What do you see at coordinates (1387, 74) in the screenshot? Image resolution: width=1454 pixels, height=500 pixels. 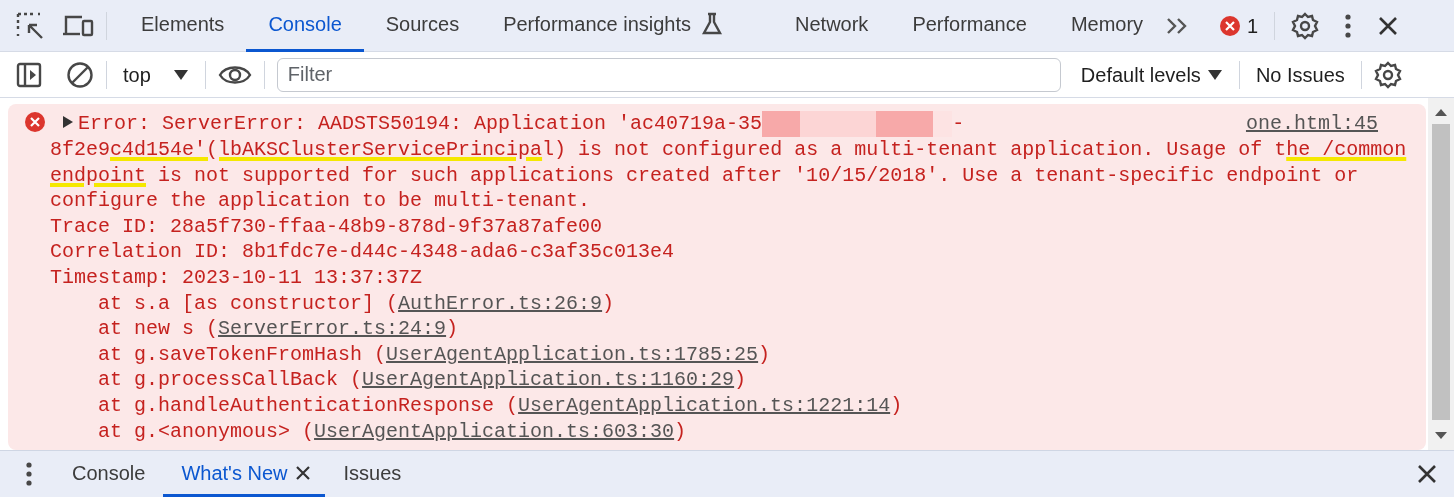 I see `console-settings-icon` at bounding box center [1387, 74].